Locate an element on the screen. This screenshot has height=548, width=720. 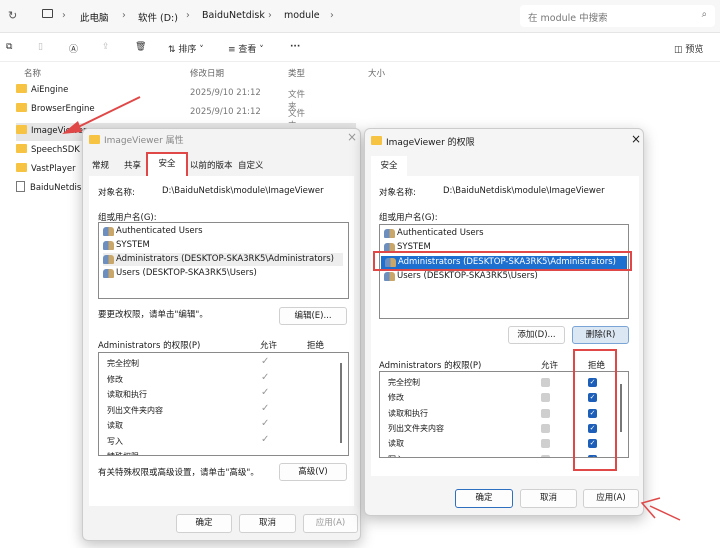
arrow-to-imageviewer is located at coordinates (101, 115).